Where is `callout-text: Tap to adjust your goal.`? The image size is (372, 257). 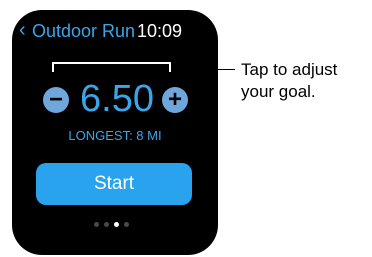
callout-text: Tap to adjust your goal. is located at coordinates (289, 81).